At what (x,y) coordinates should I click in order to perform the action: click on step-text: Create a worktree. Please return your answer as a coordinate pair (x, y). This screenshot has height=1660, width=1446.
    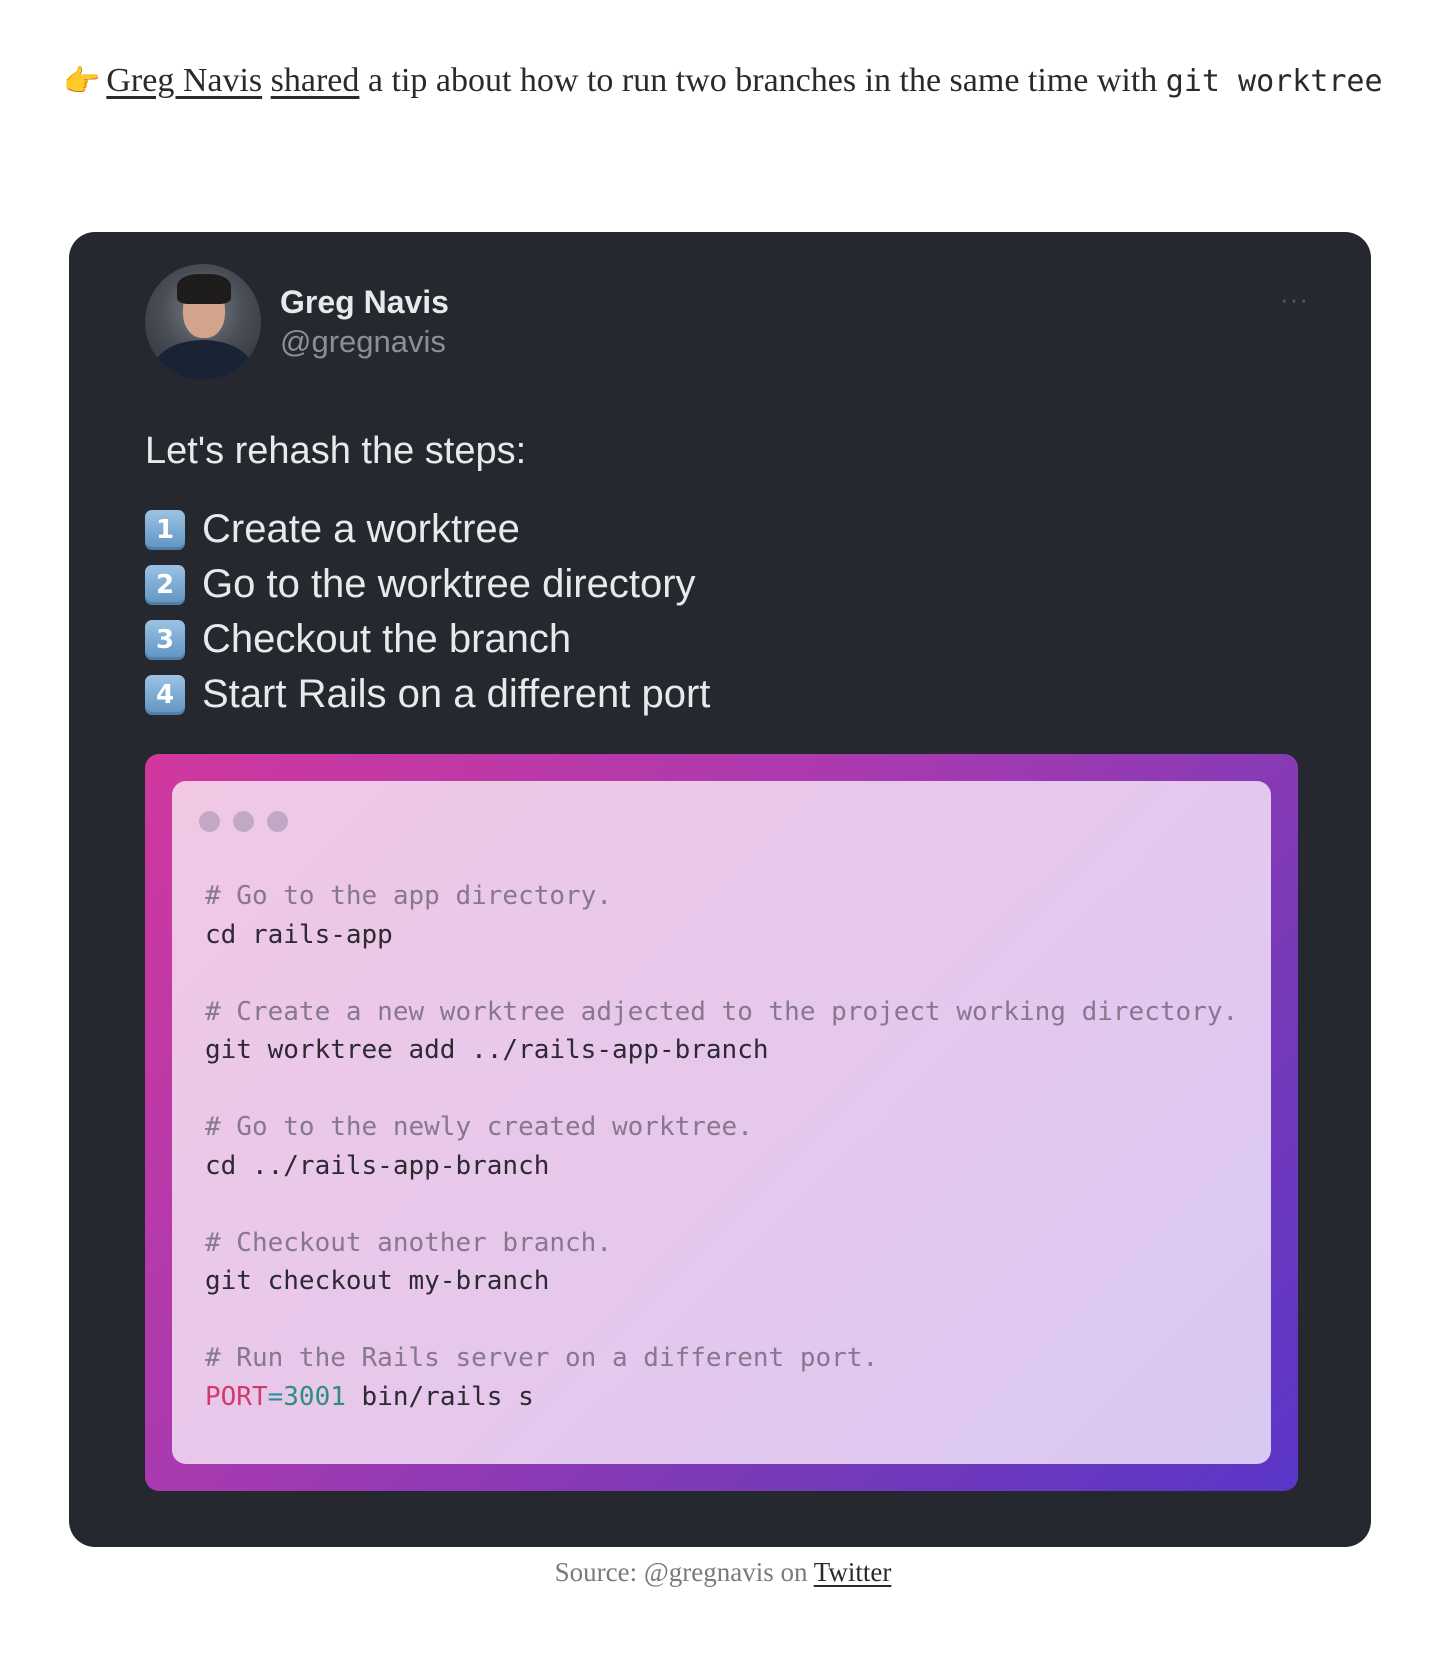
    Looking at the image, I should click on (361, 529).